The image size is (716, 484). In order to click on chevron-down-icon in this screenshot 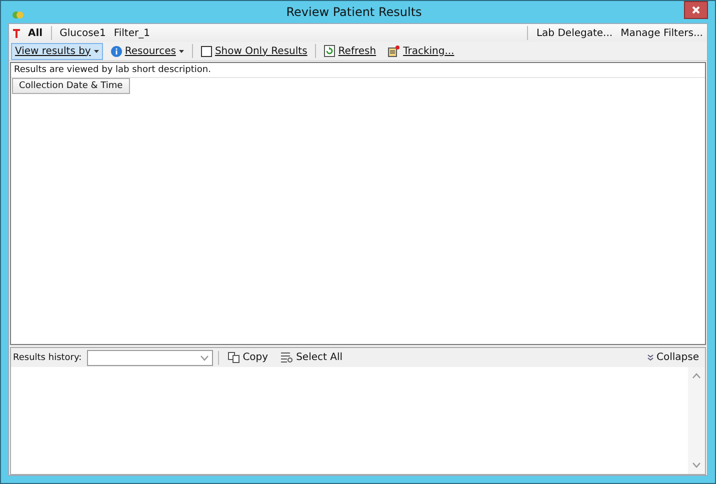, I will do `click(204, 357)`.